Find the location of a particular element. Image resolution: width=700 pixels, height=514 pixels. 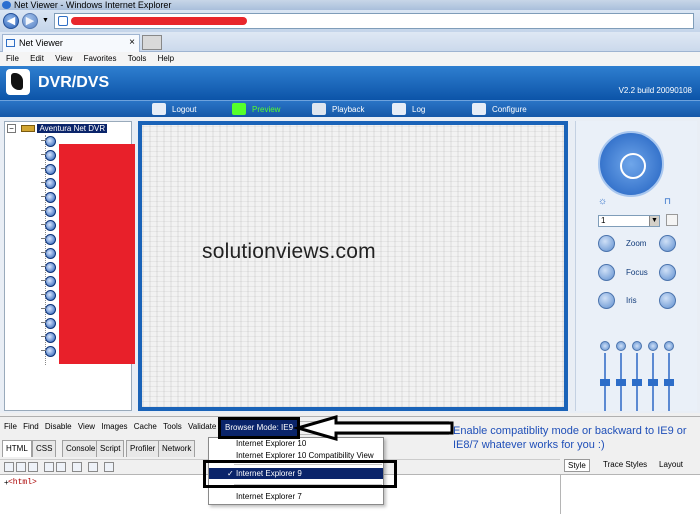

nav-log: Log is located at coordinates (407, 109).